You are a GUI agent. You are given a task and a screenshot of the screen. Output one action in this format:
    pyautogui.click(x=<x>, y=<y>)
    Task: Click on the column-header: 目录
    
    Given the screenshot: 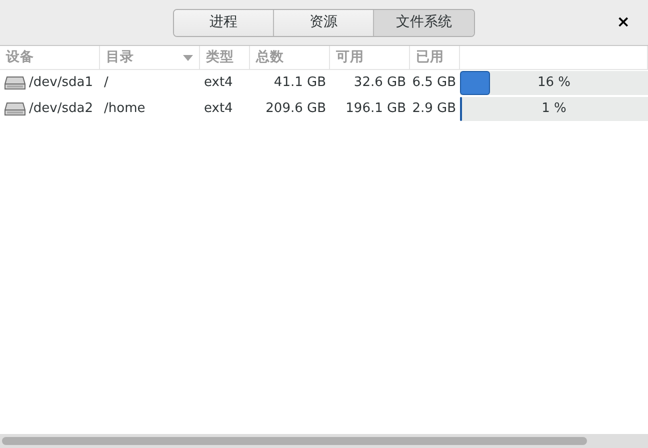 What is the action you would take?
    pyautogui.click(x=150, y=58)
    